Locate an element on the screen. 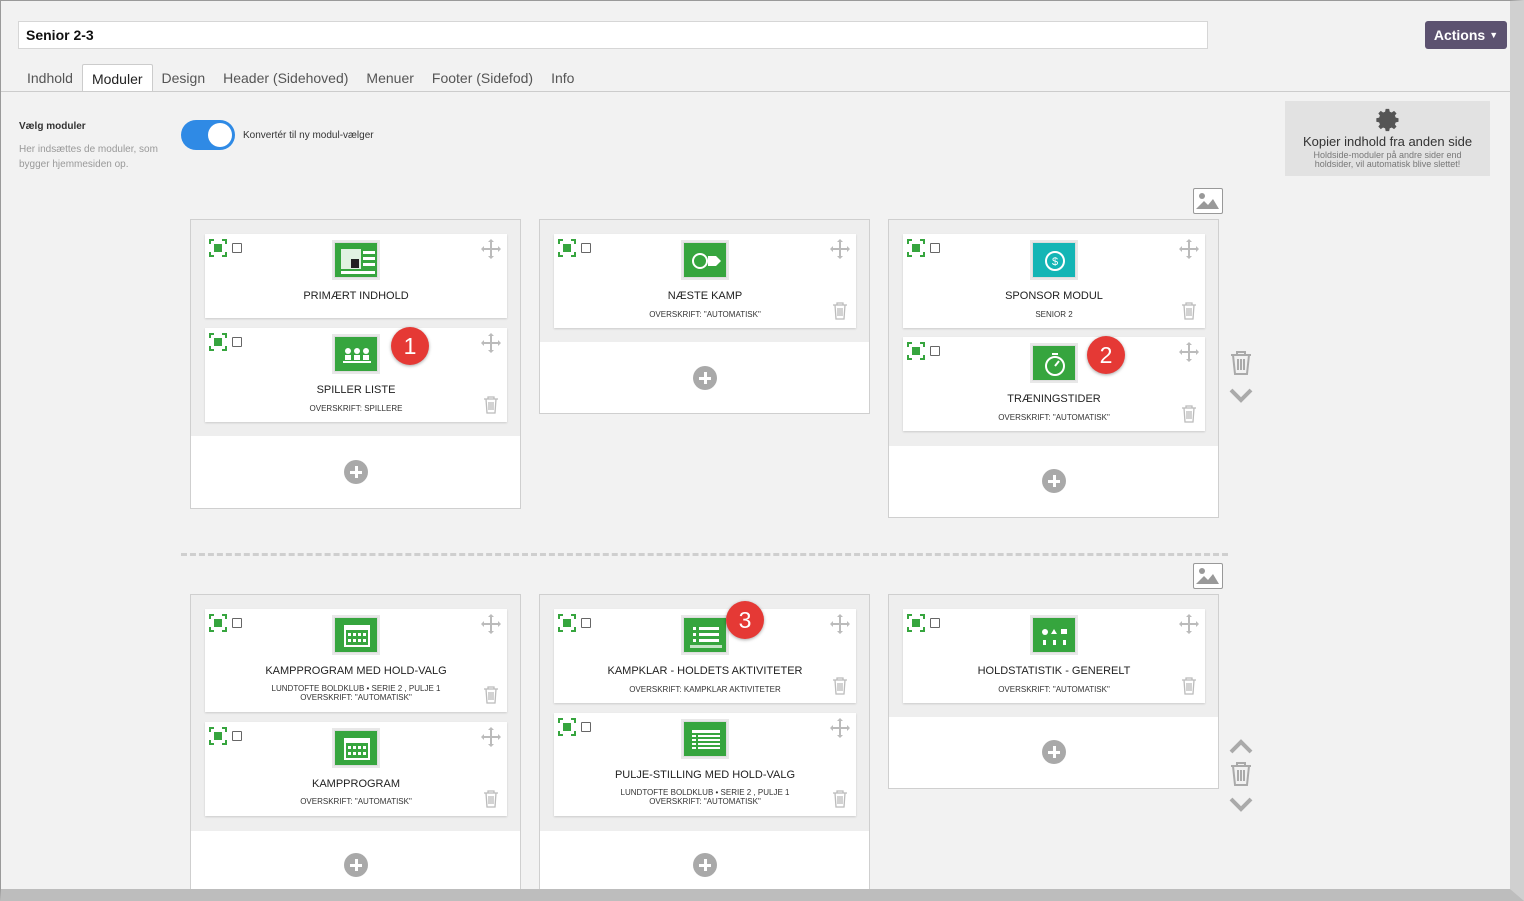  tab-underline is located at coordinates (755, 91).